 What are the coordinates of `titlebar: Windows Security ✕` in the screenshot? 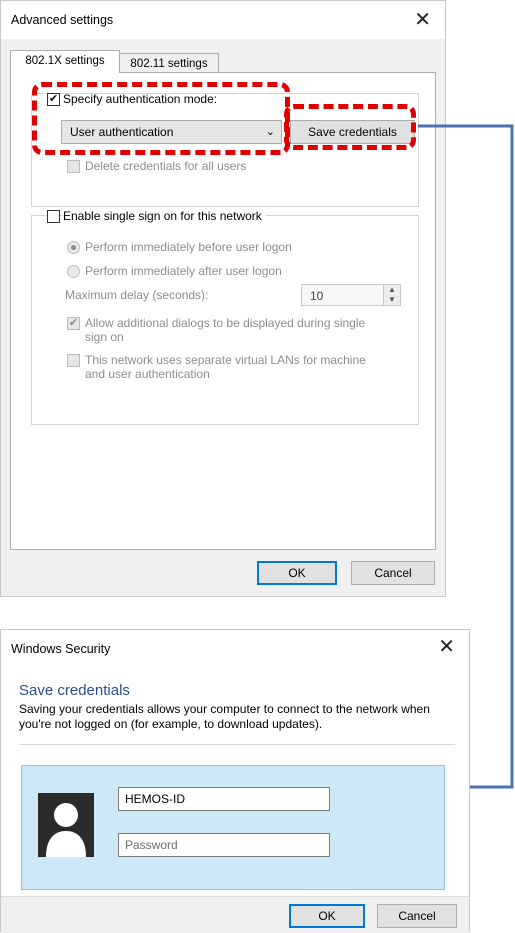 It's located at (235, 647).